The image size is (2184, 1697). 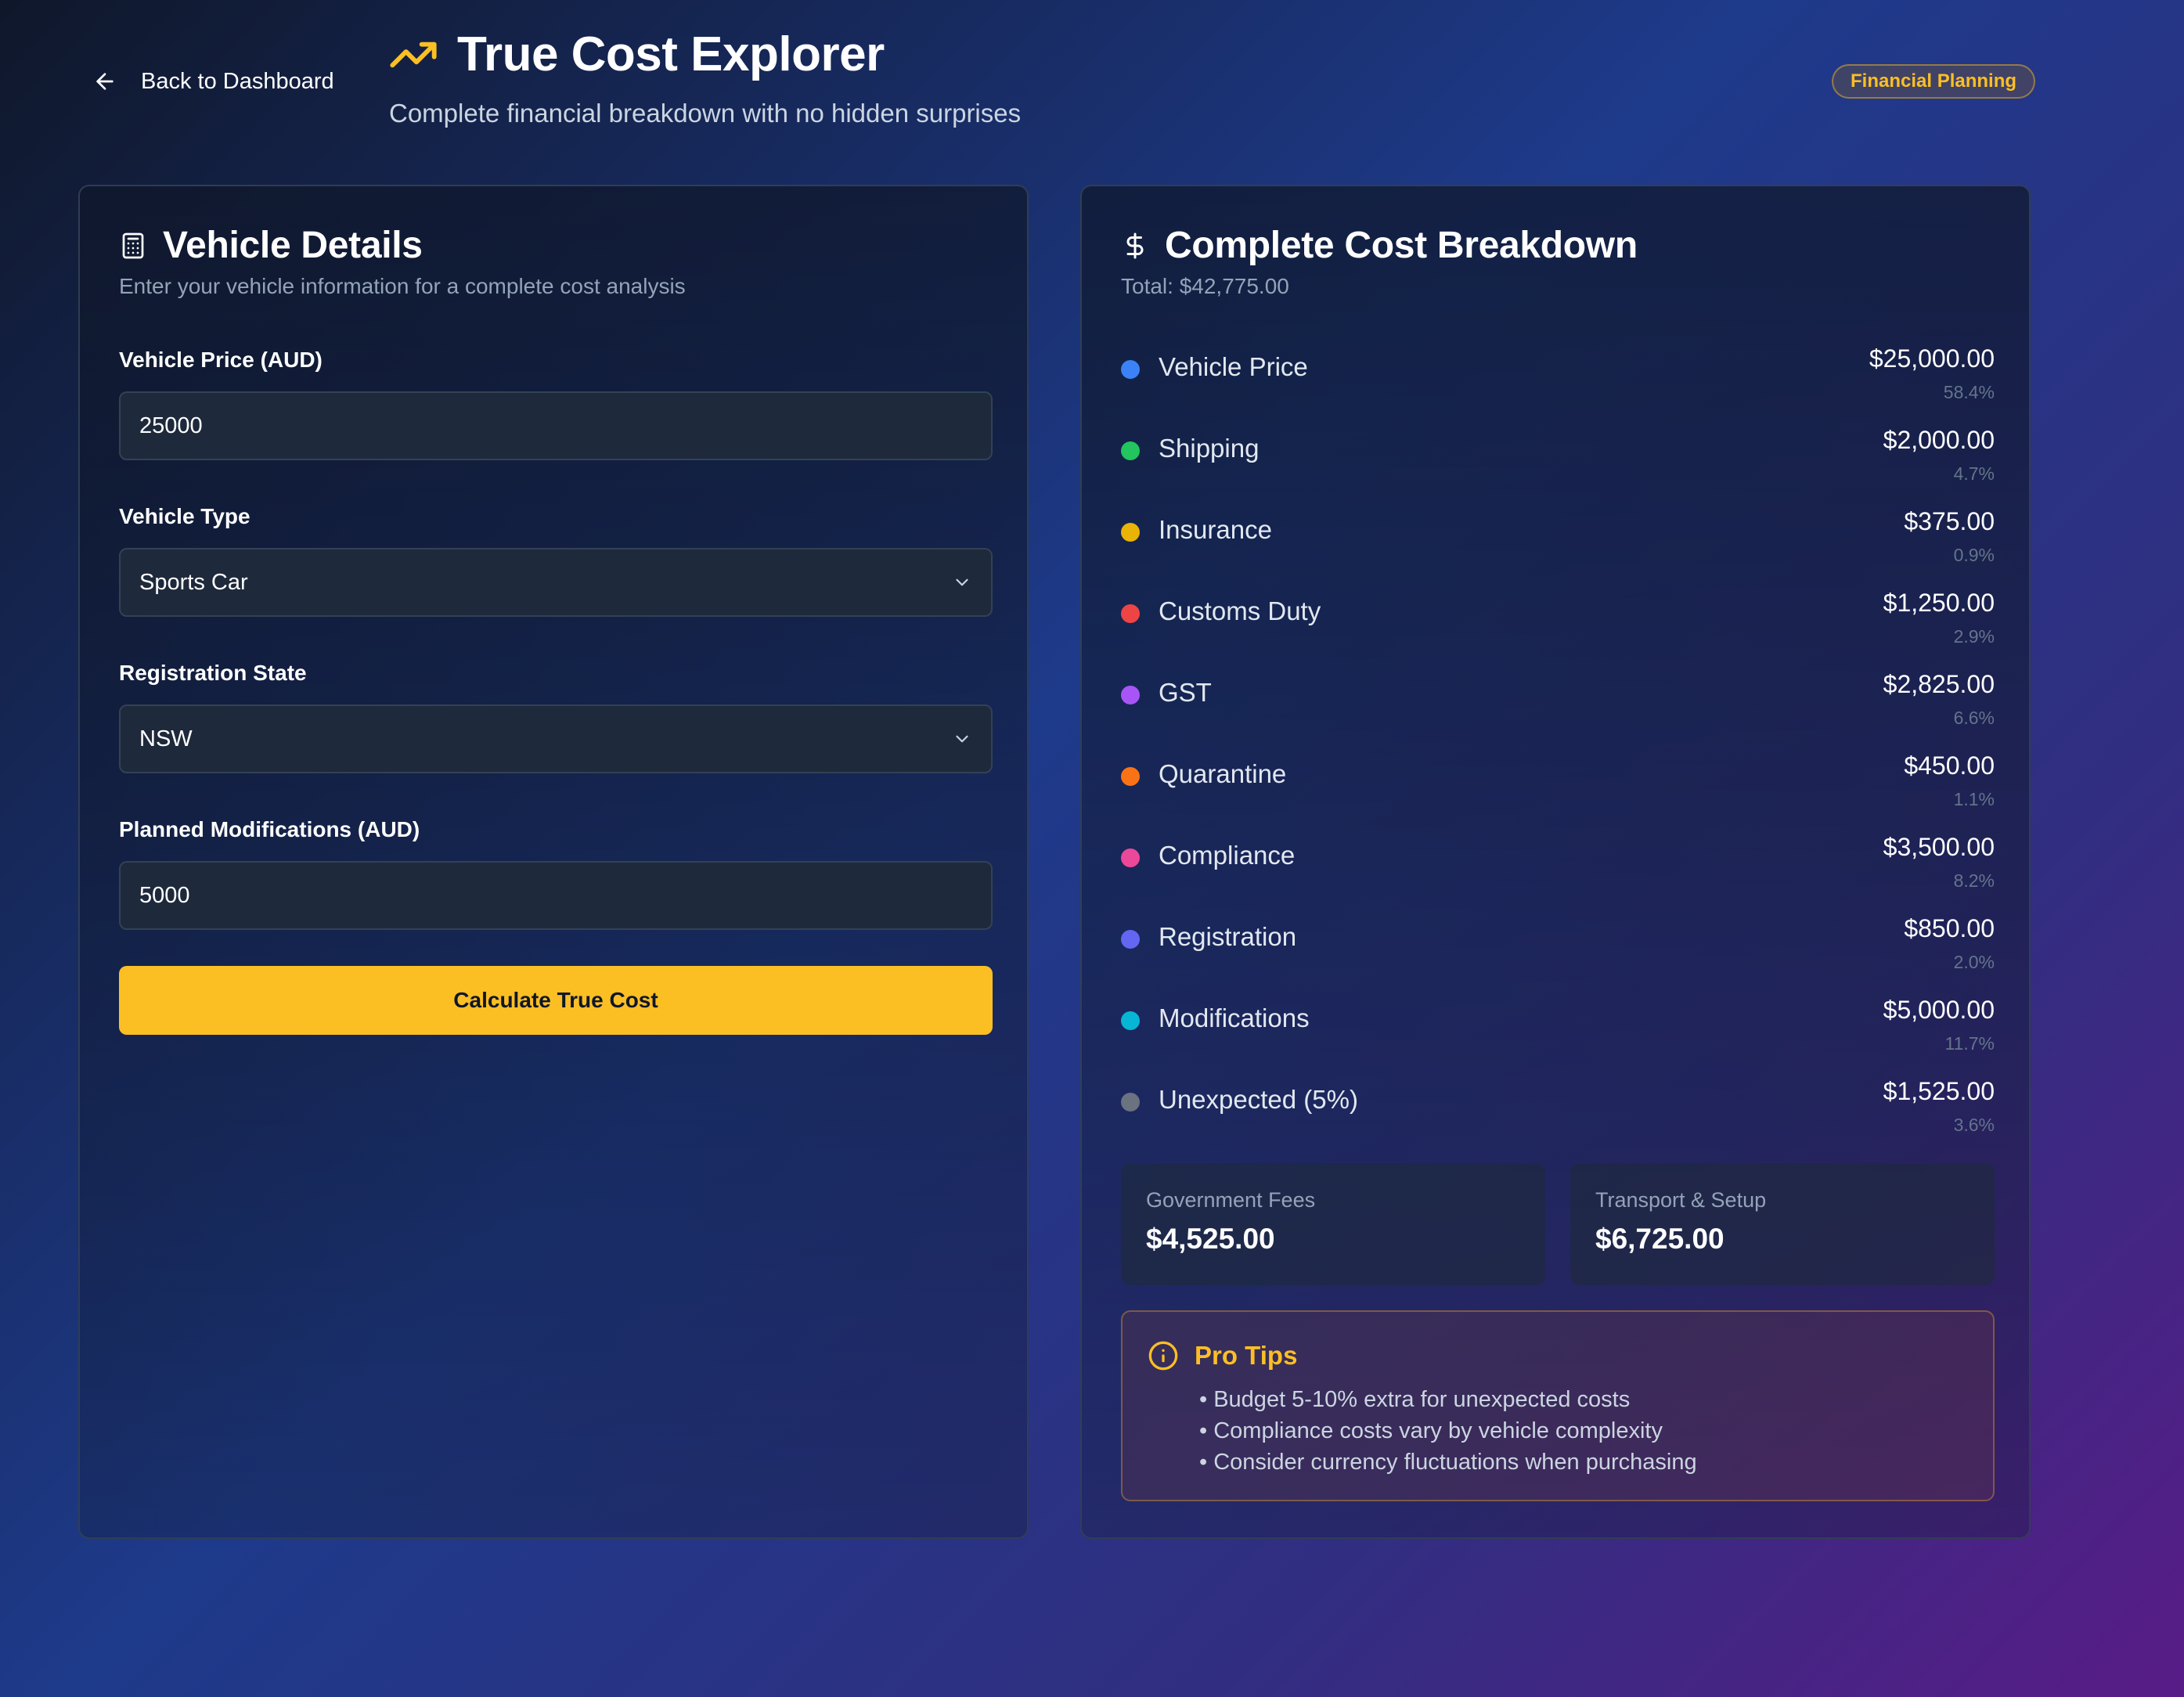 I want to click on vehicle-price-input: 25000, so click(x=556, y=426).